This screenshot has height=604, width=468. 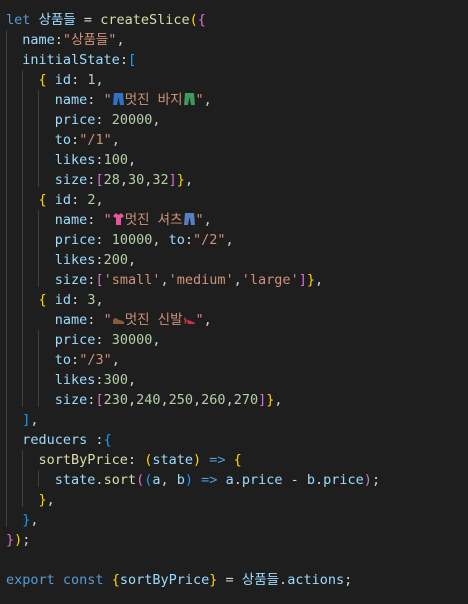 I want to click on code-line: likes:100,, so click(x=71, y=160).